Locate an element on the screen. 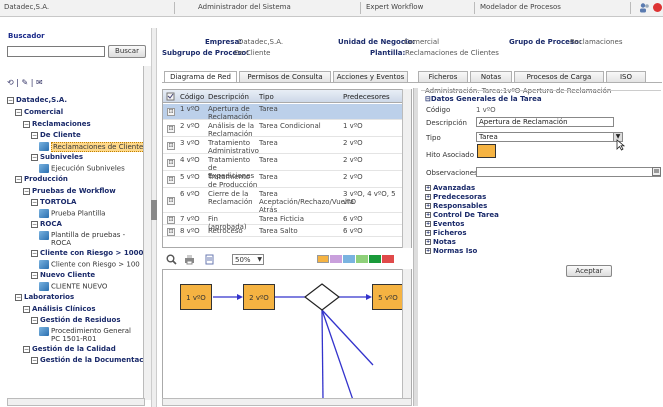 This screenshot has height=407, width=663. observaciones-field is located at coordinates (568, 172).